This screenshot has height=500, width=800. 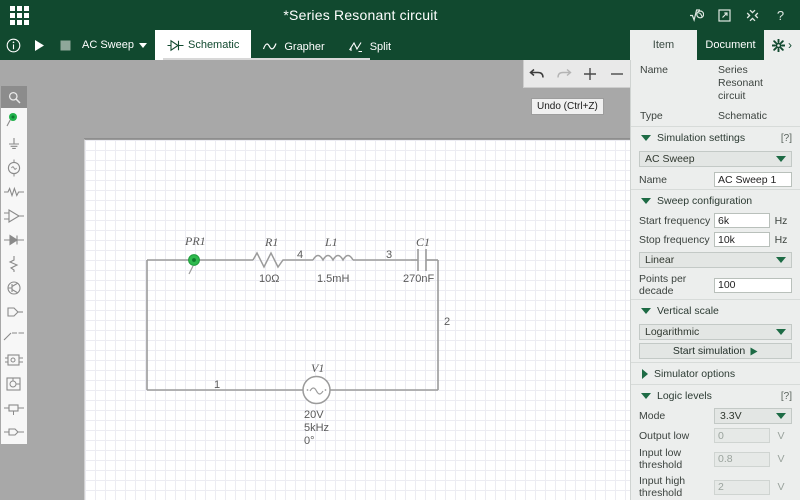 I want to click on properties-tab-strip: Item Document ›, so click(x=715, y=45).